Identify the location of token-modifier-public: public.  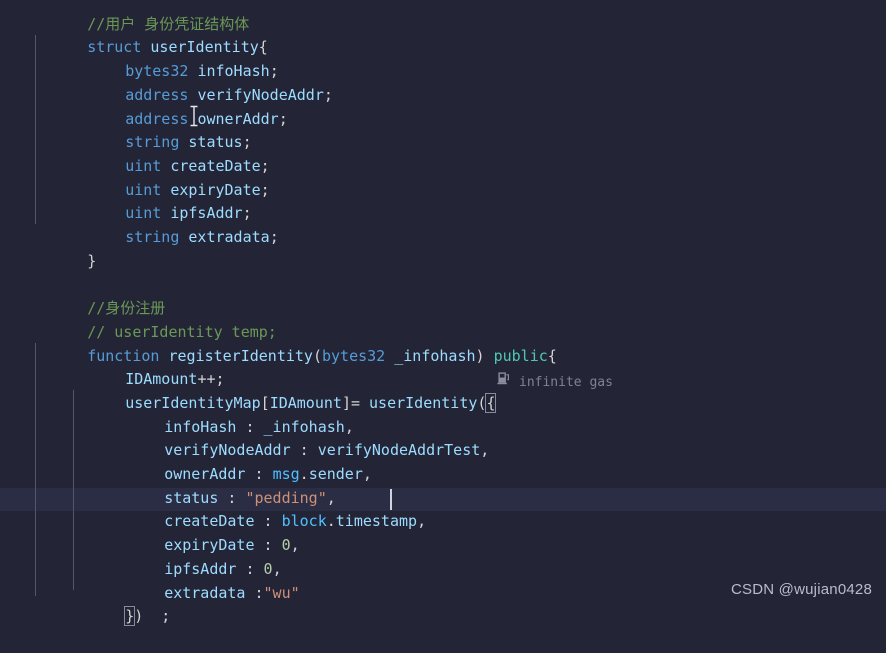
(520, 355).